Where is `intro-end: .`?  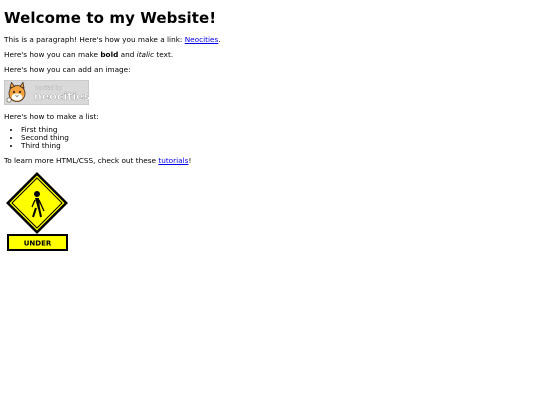 intro-end: . is located at coordinates (219, 39).